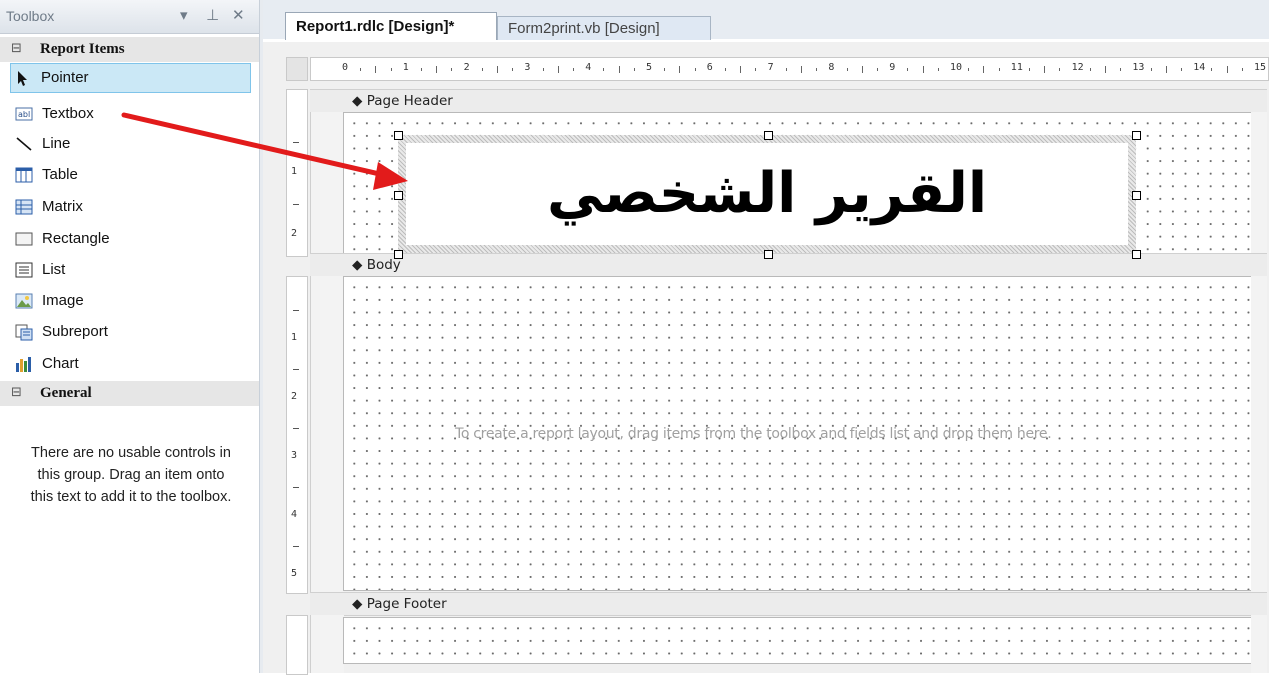 The width and height of the screenshot is (1269, 675). I want to click on body-band: ◆ Body, so click(788, 265).